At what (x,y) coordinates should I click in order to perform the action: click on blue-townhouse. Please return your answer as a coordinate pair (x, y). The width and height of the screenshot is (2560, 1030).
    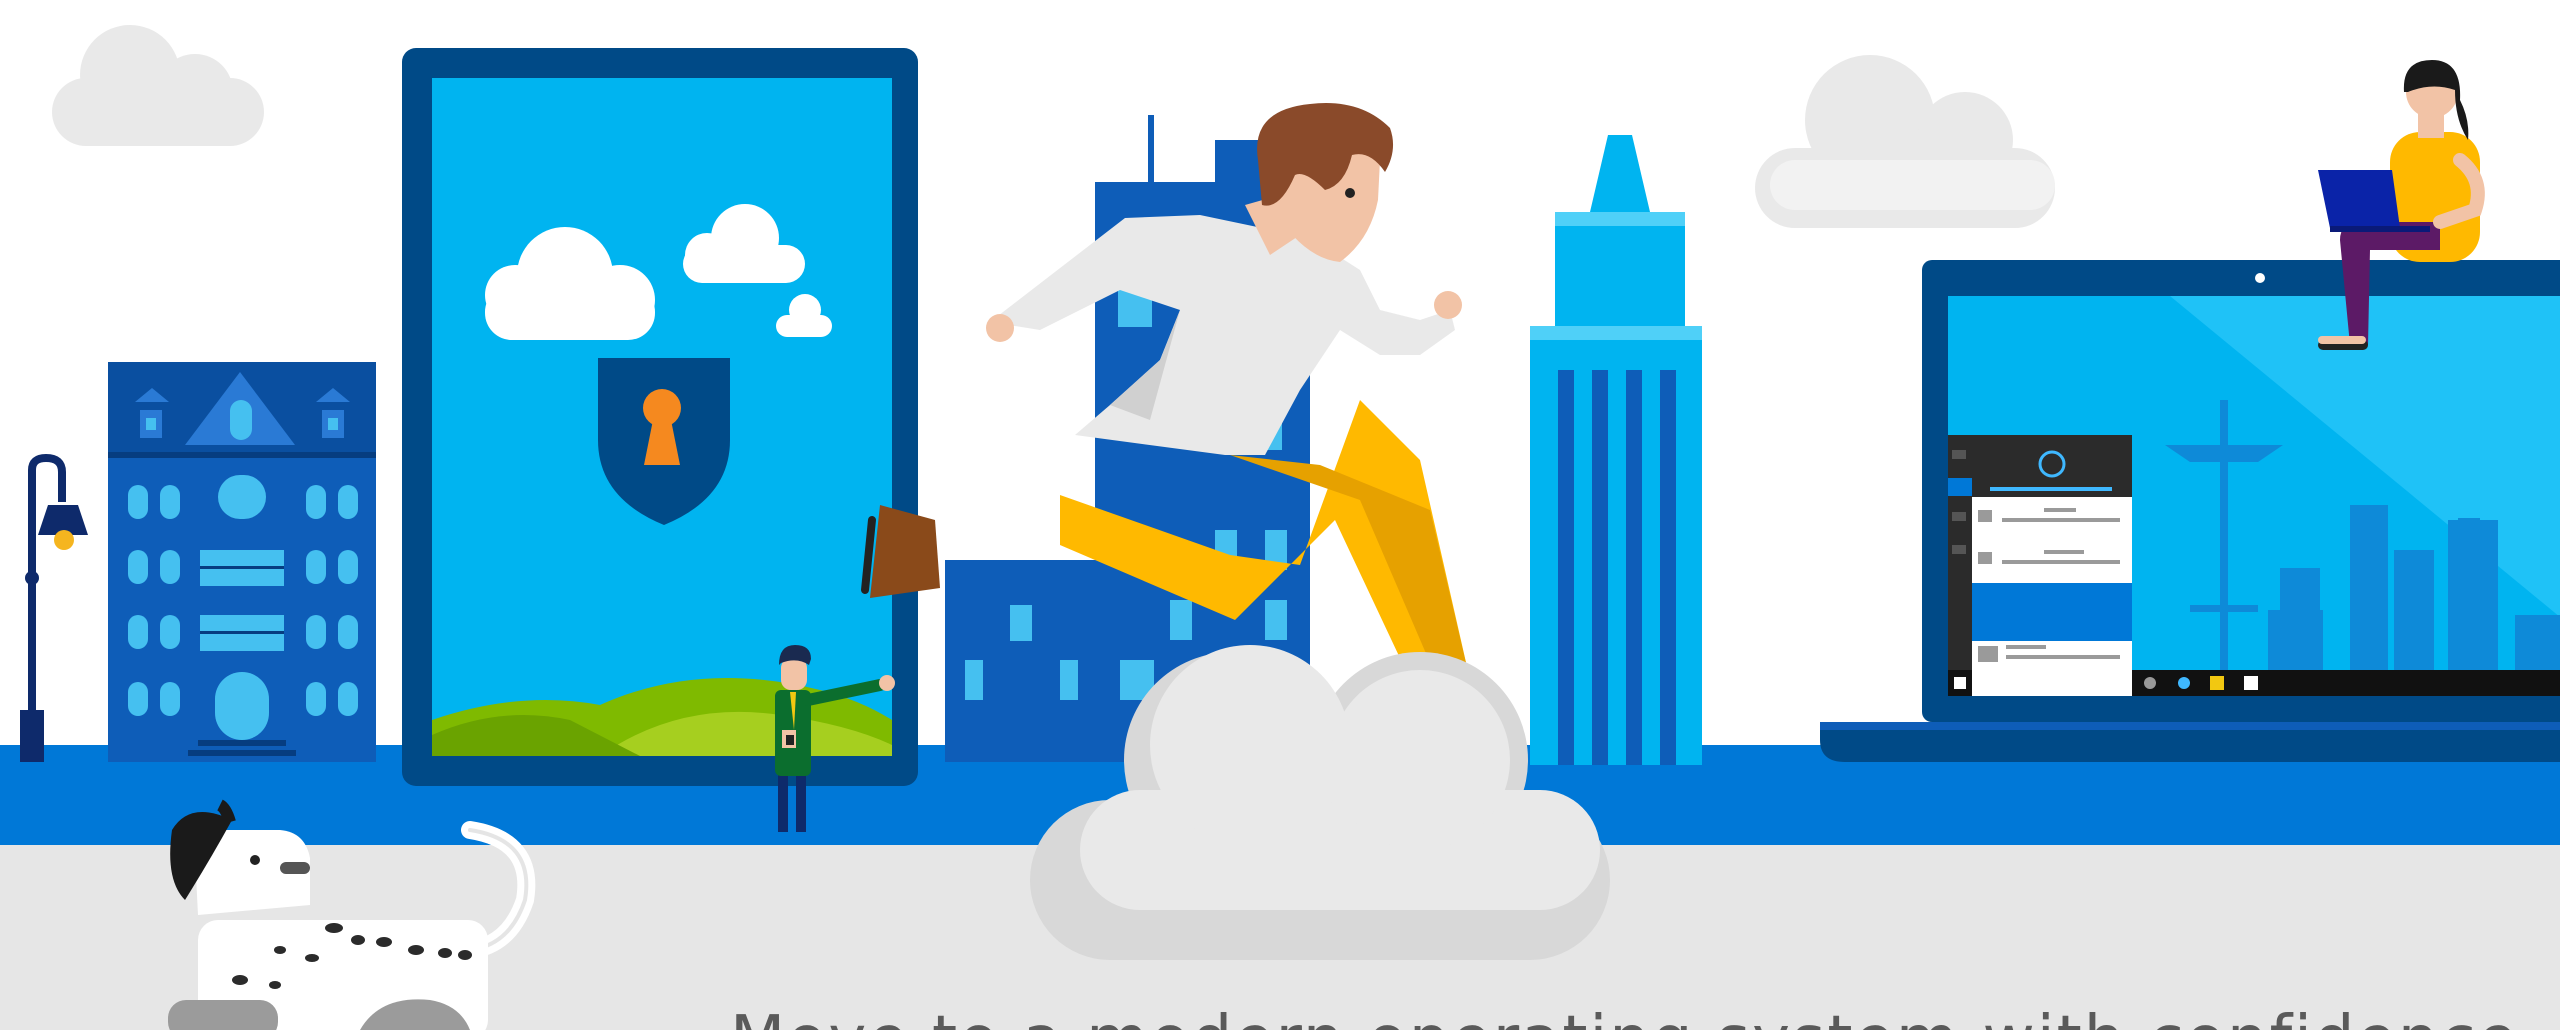
    Looking at the image, I should click on (242, 562).